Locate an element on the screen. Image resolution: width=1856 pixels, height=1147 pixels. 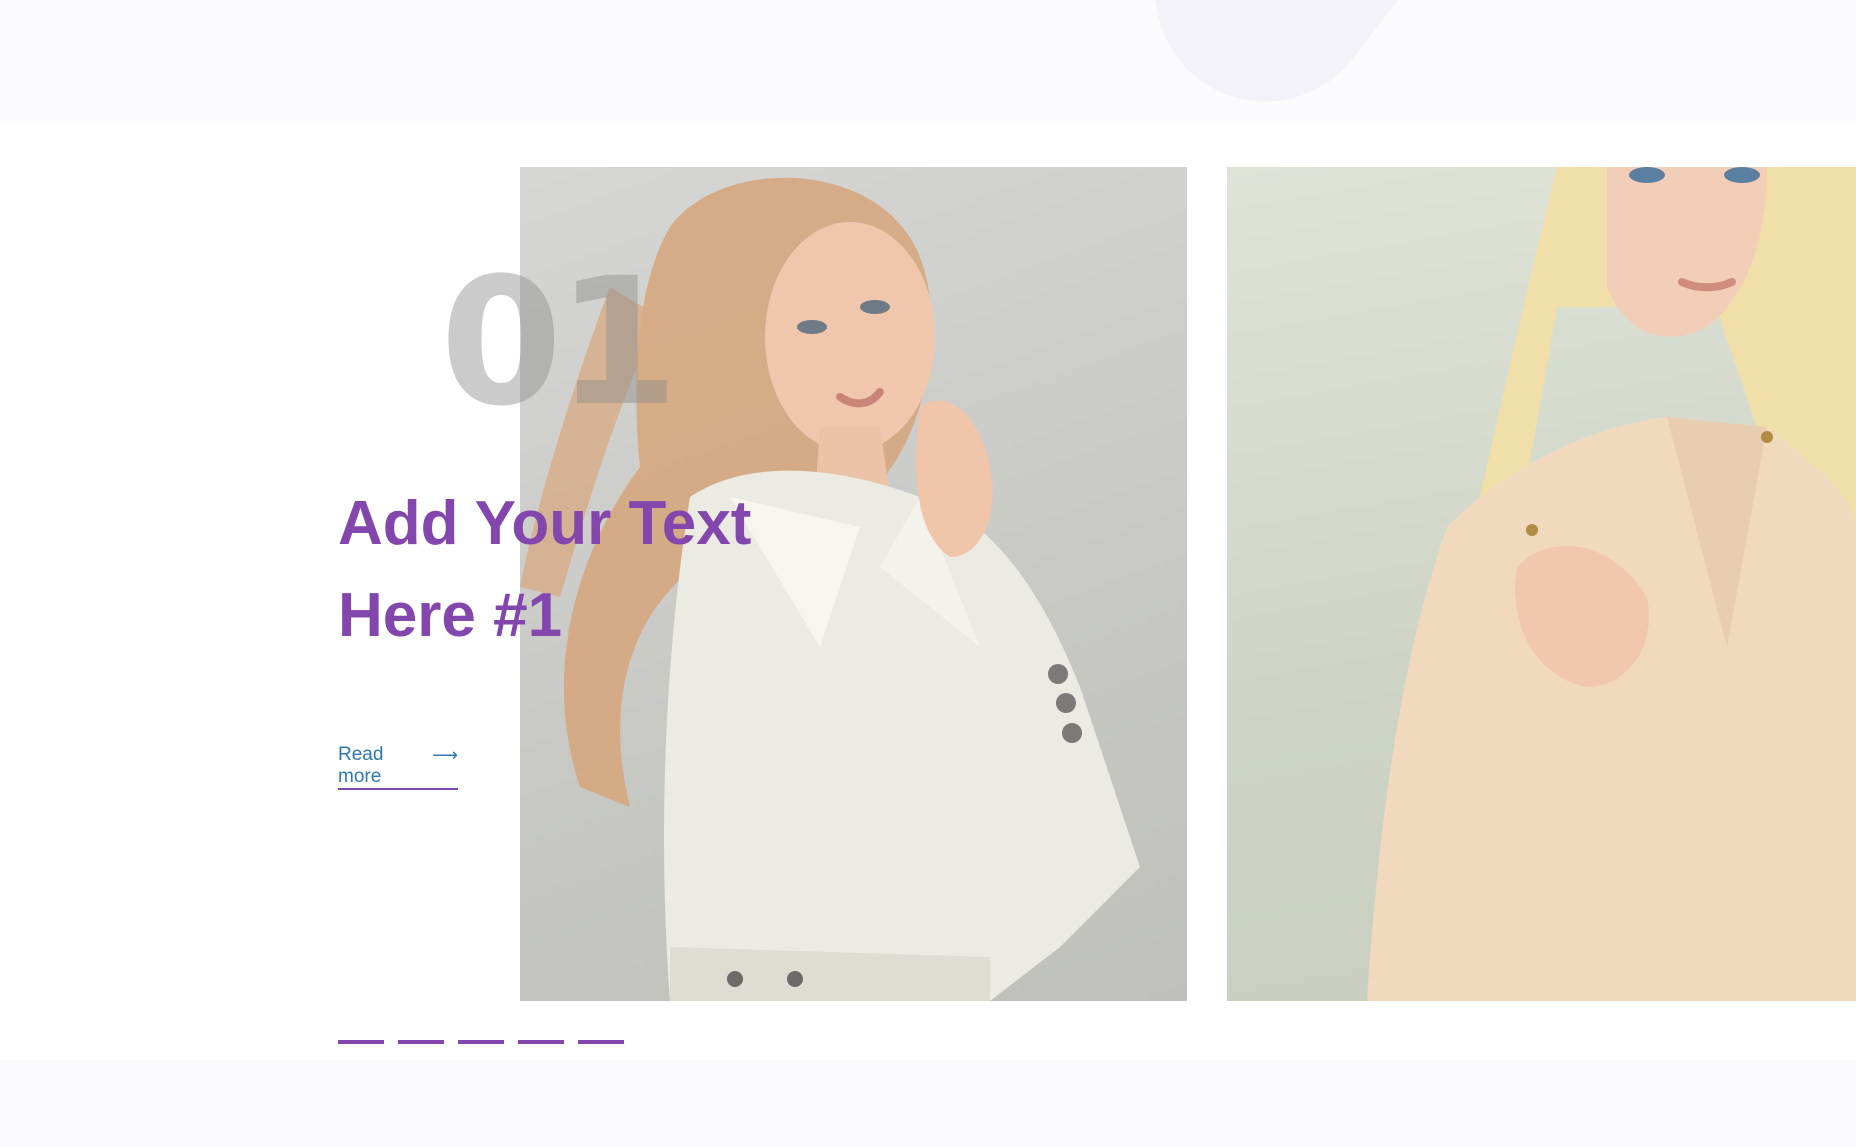
slide-title: Add Your Text Here #1 is located at coordinates (545, 569).